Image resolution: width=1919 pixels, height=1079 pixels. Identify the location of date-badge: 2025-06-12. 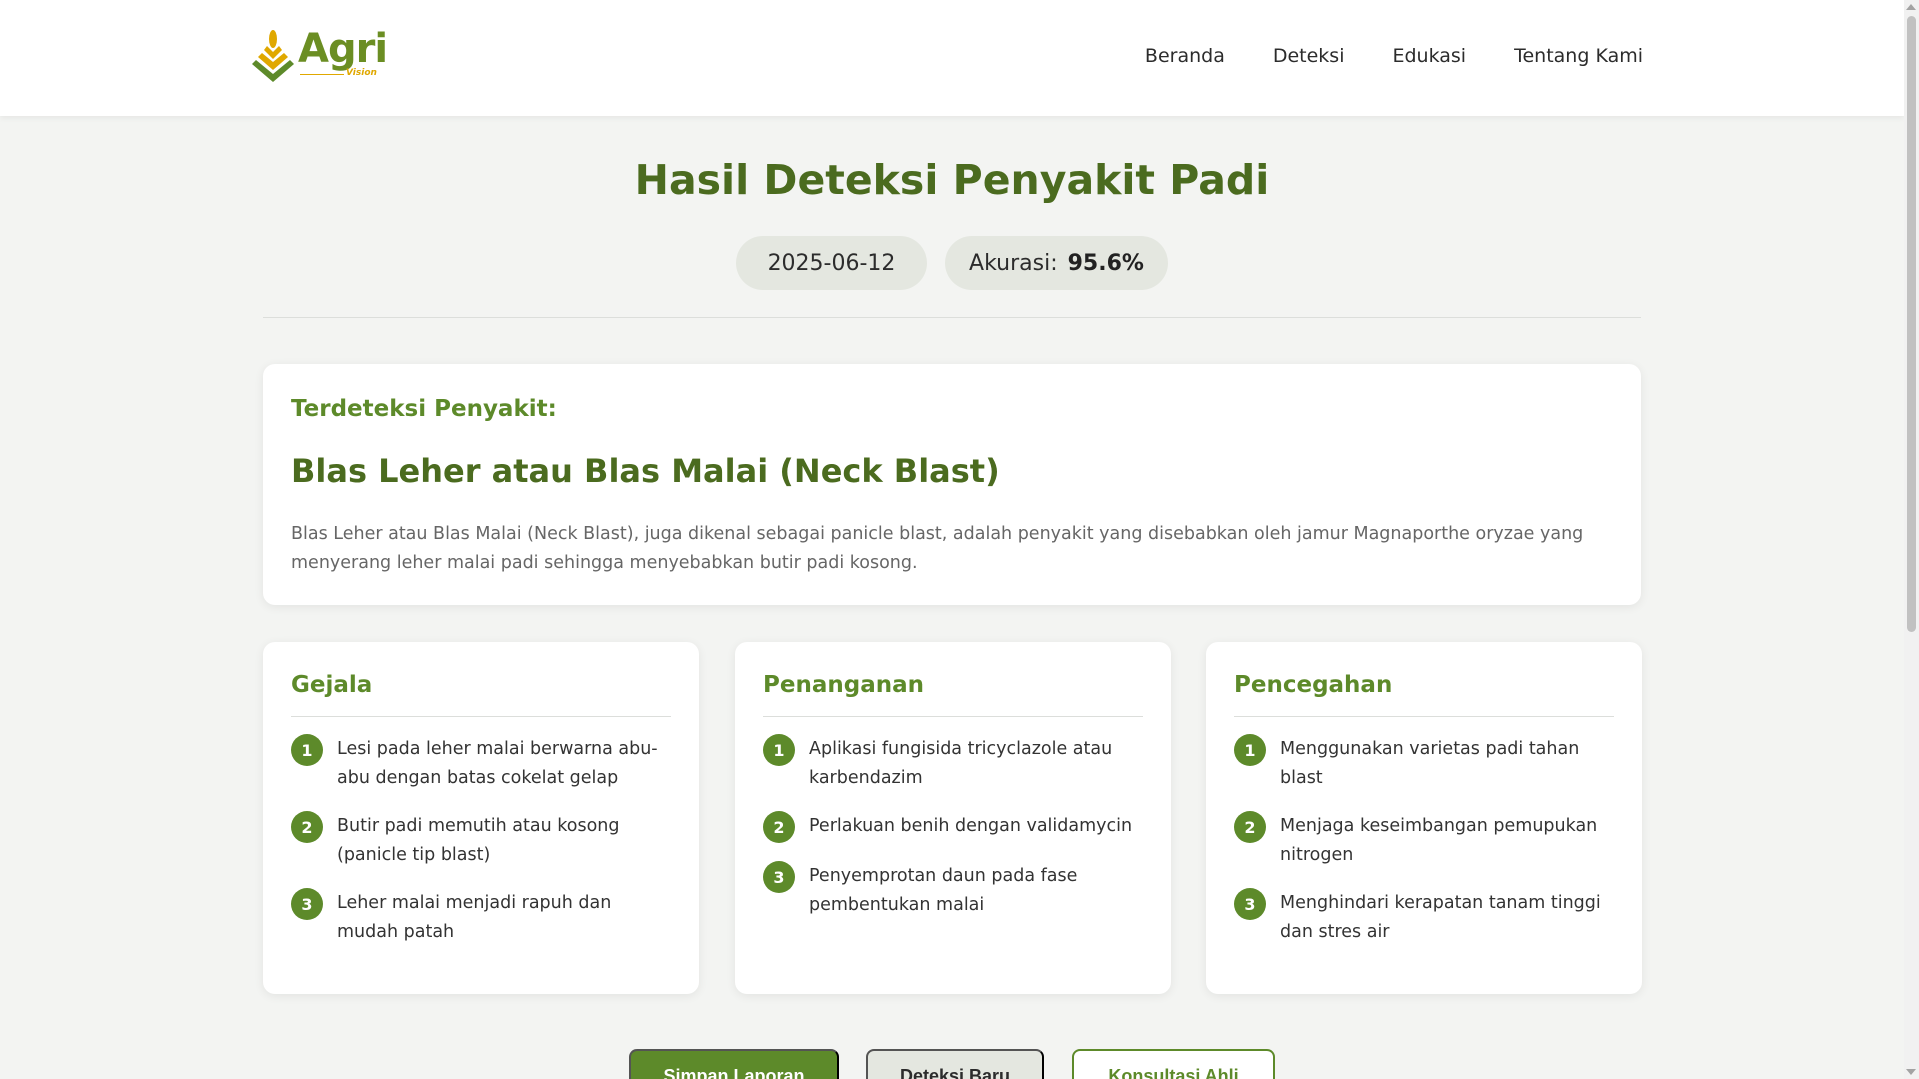
(831, 263).